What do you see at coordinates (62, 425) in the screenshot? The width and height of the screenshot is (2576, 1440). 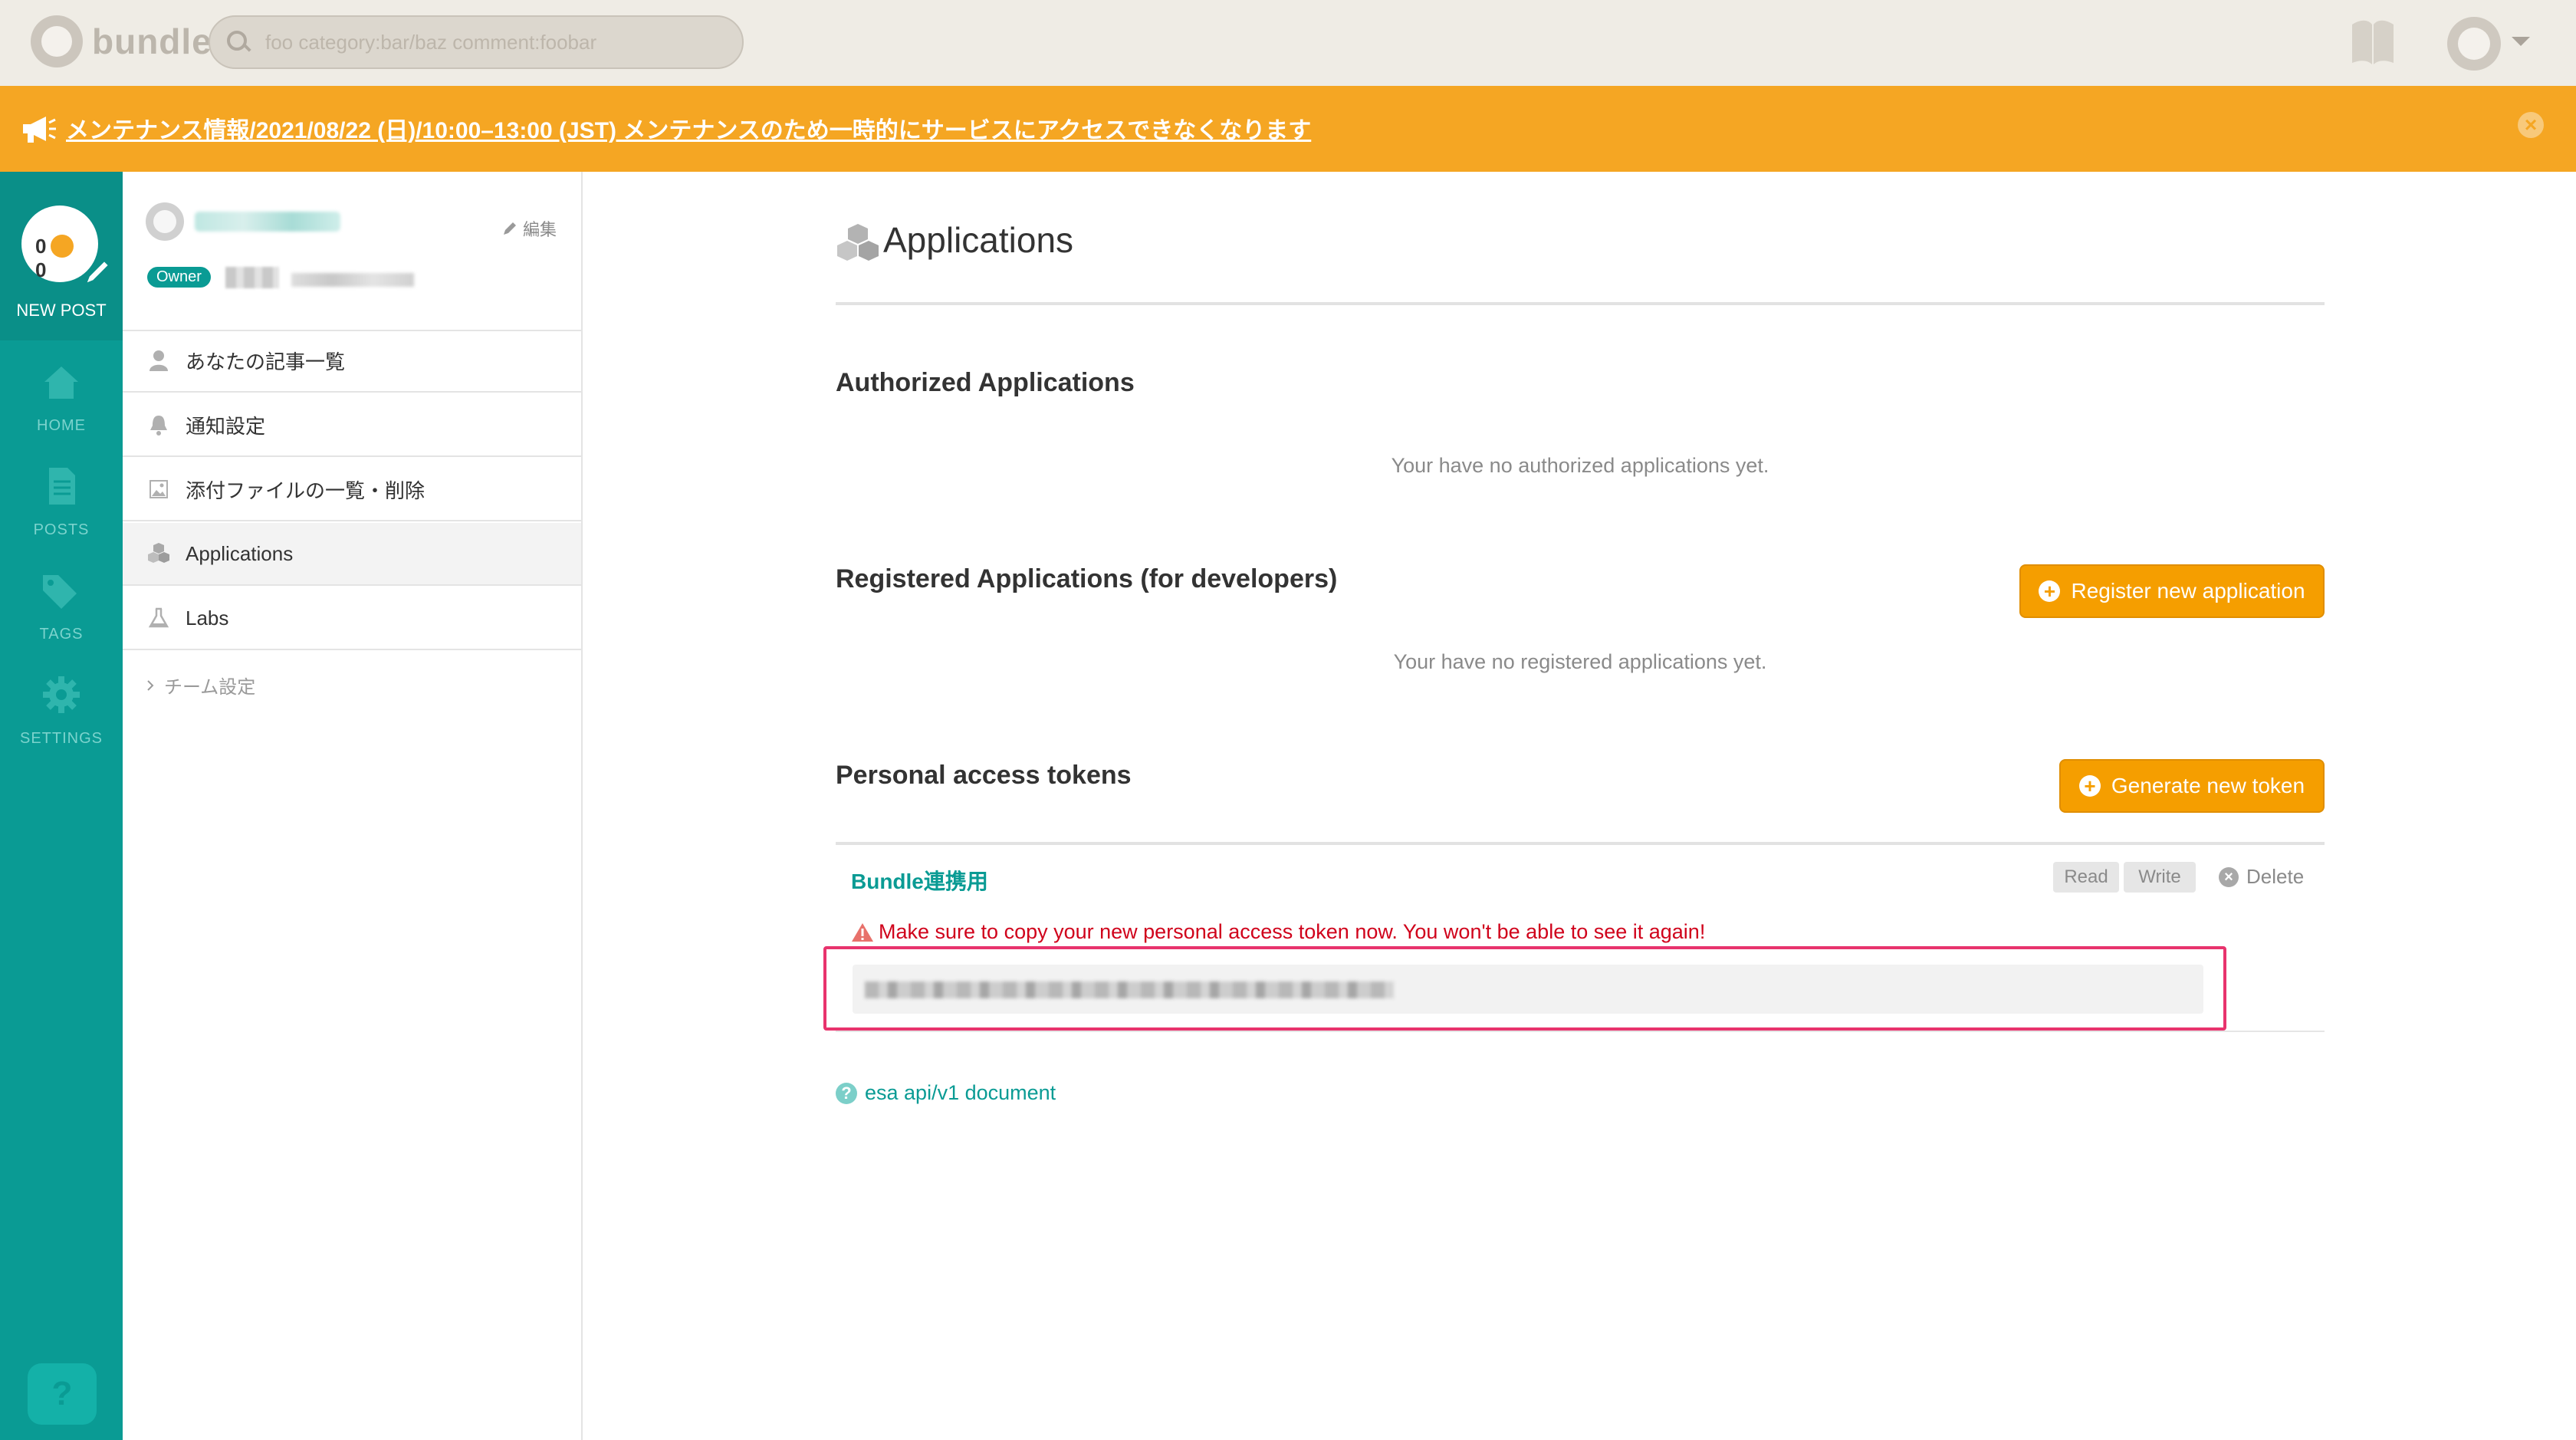 I see `nav-home-label: HOME` at bounding box center [62, 425].